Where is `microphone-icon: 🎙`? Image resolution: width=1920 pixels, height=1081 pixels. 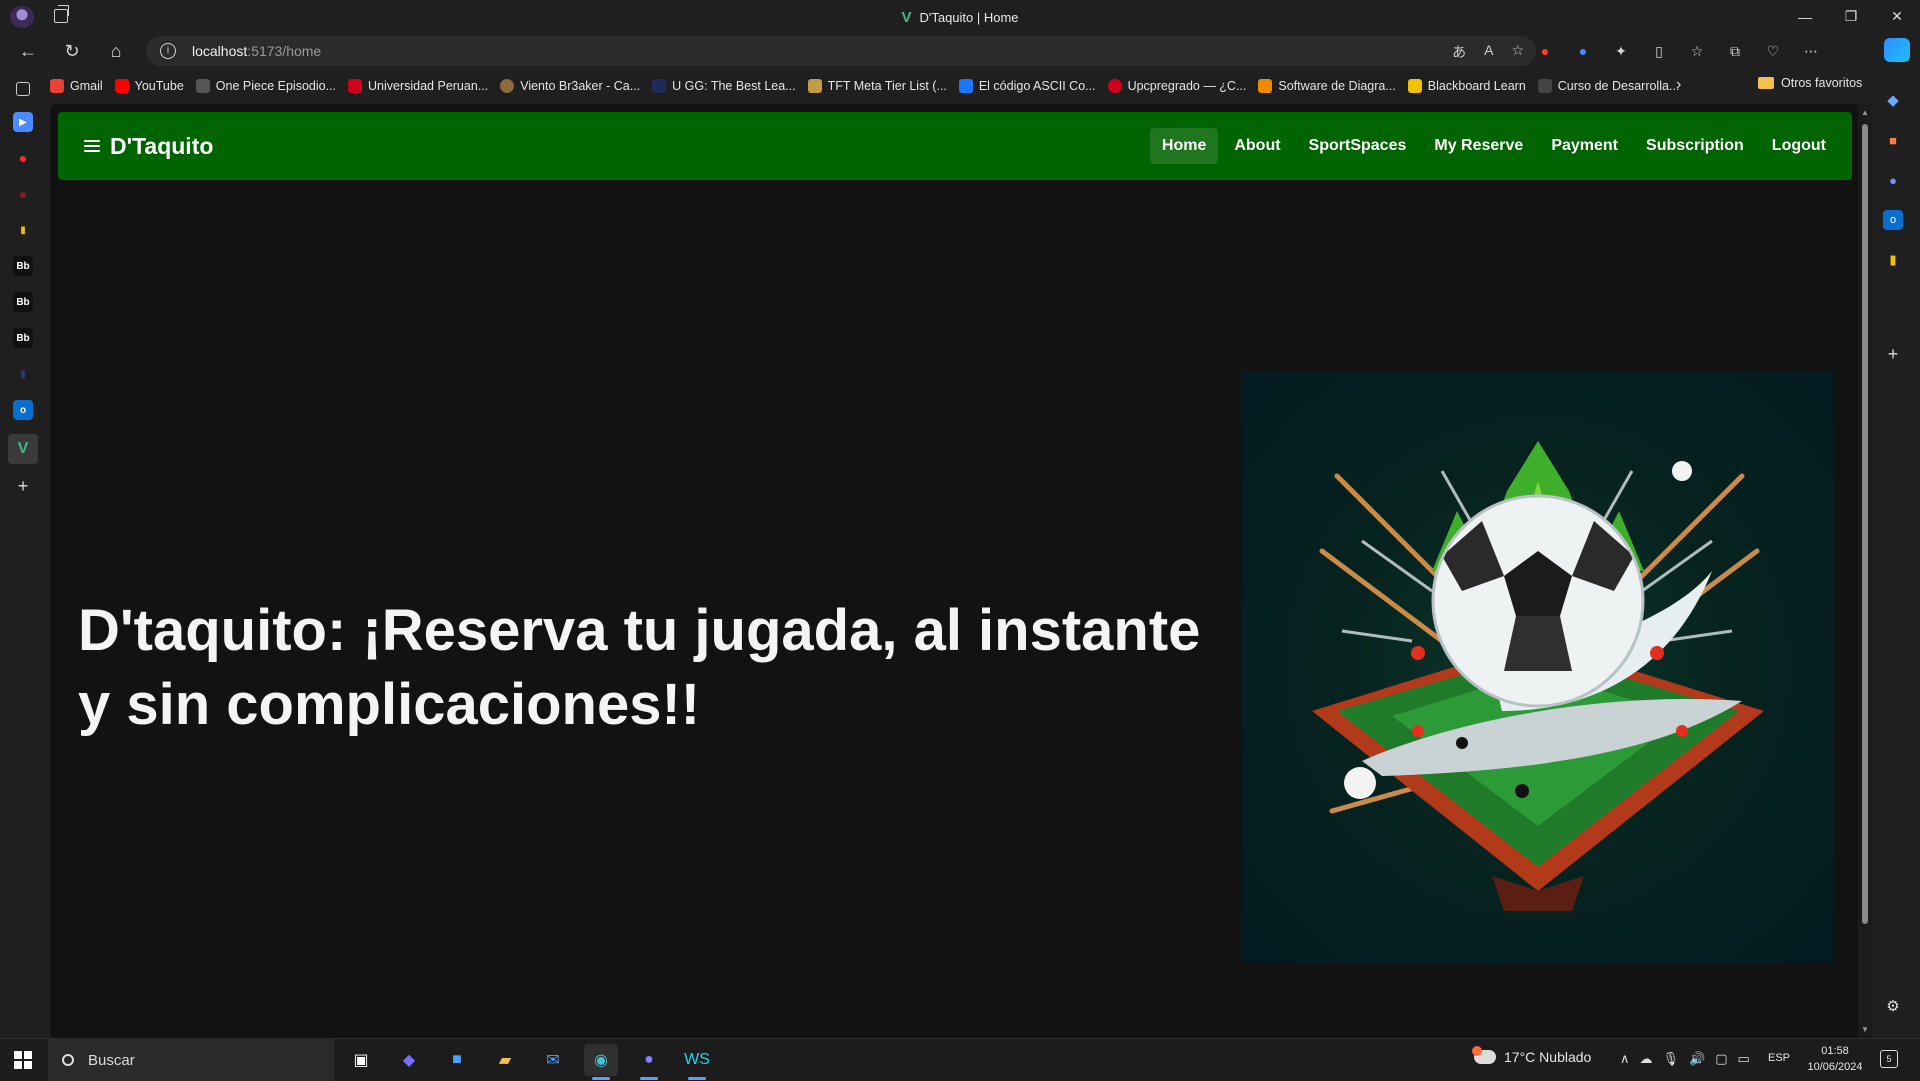
microphone-icon: 🎙 is located at coordinates (1671, 1059).